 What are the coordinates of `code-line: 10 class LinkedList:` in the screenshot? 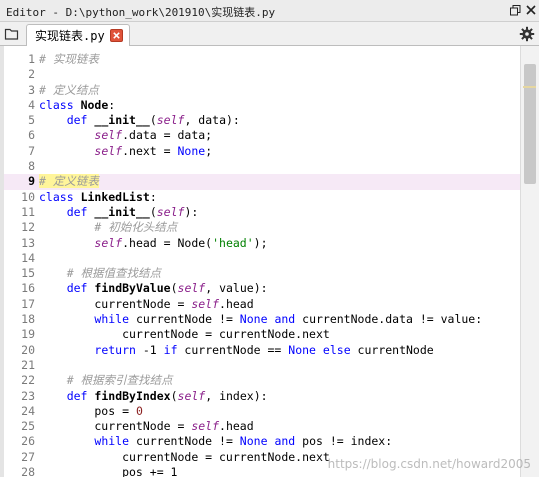 It's located at (262, 197).